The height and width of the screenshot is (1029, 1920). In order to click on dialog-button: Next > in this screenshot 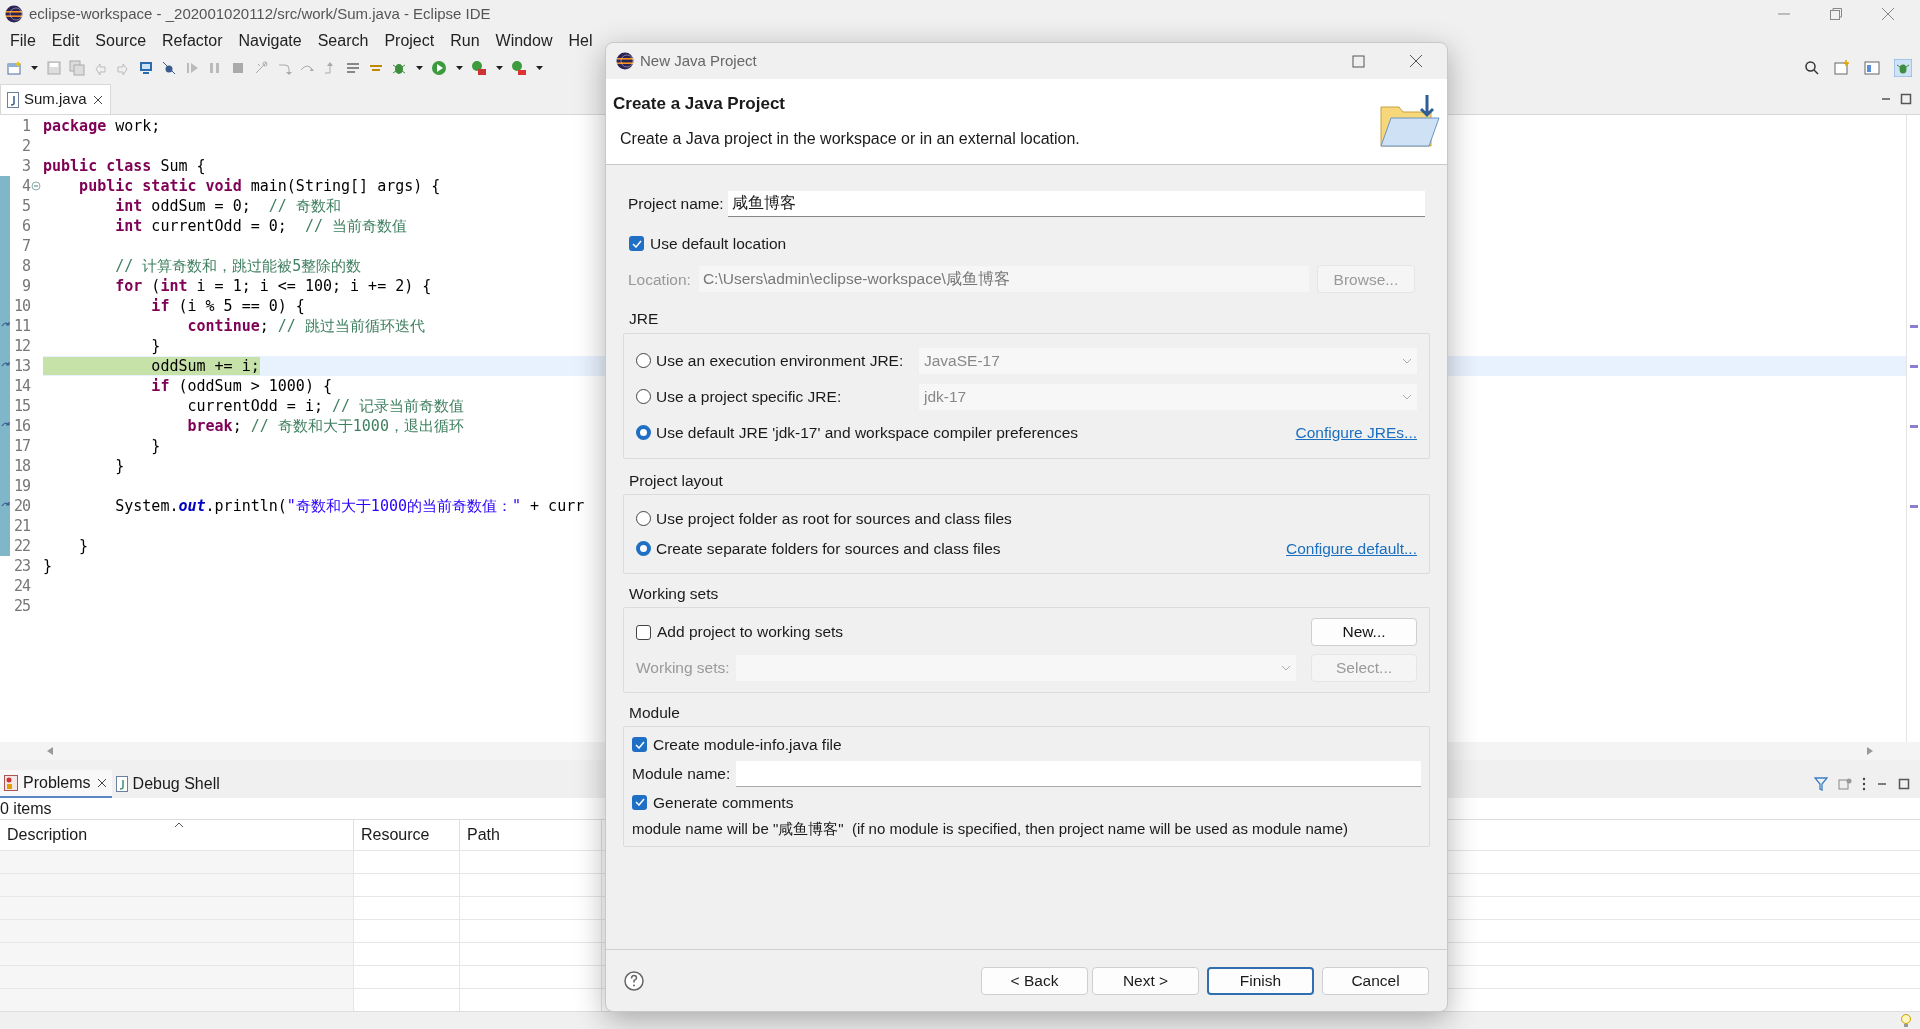, I will do `click(1145, 980)`.